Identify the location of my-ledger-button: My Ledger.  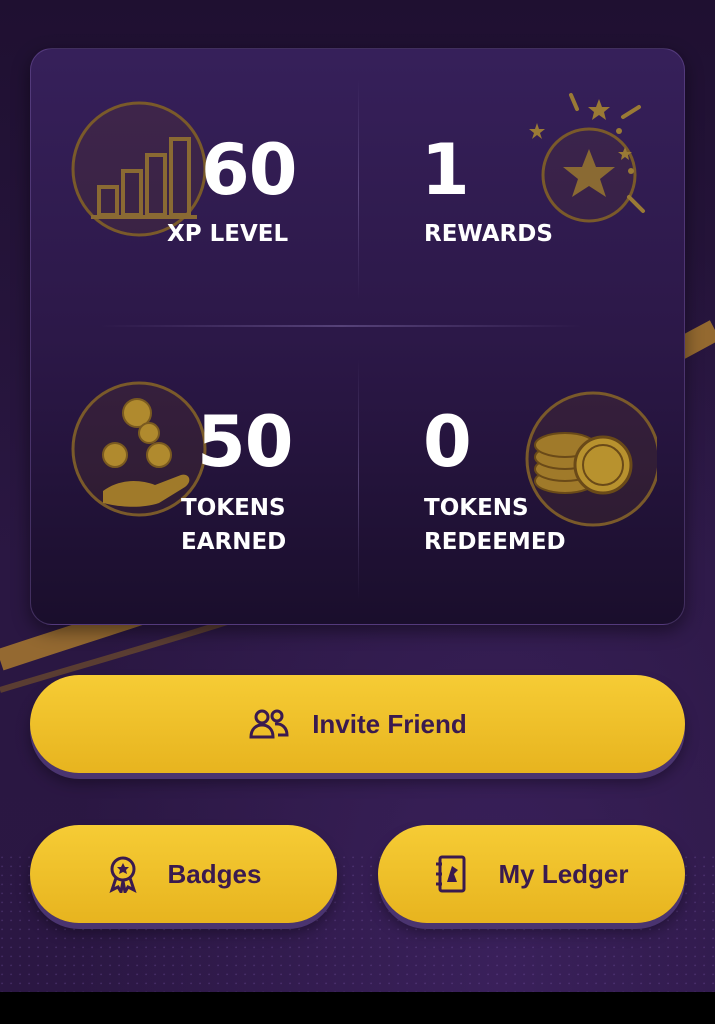
(531, 874).